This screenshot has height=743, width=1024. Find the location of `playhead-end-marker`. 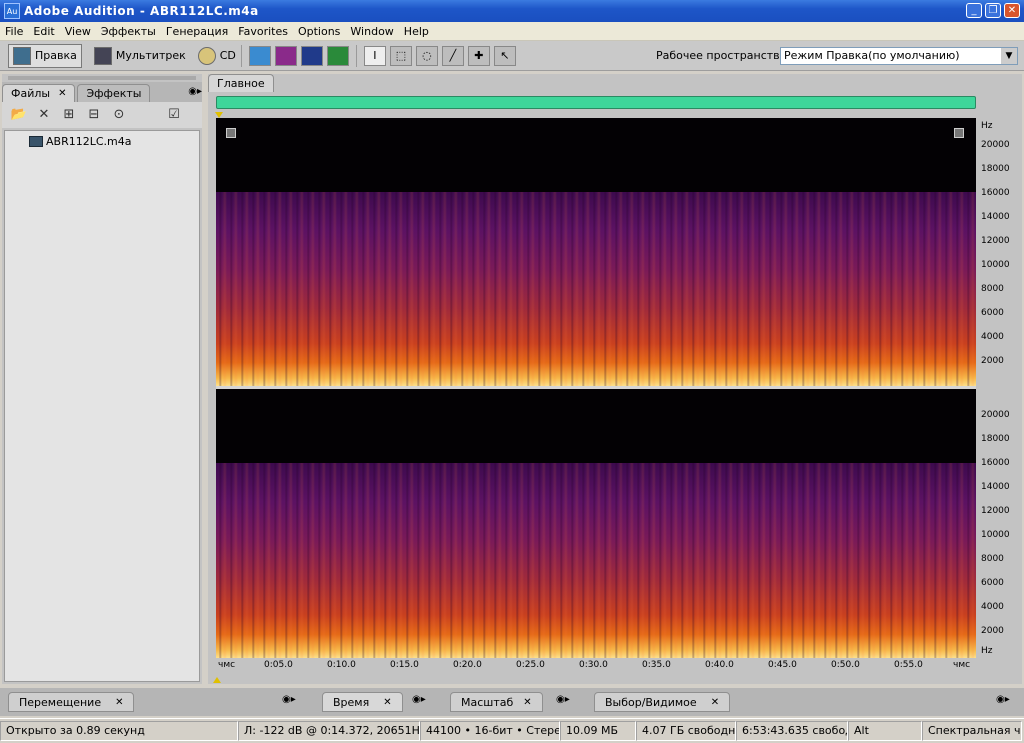

playhead-end-marker is located at coordinates (217, 680).